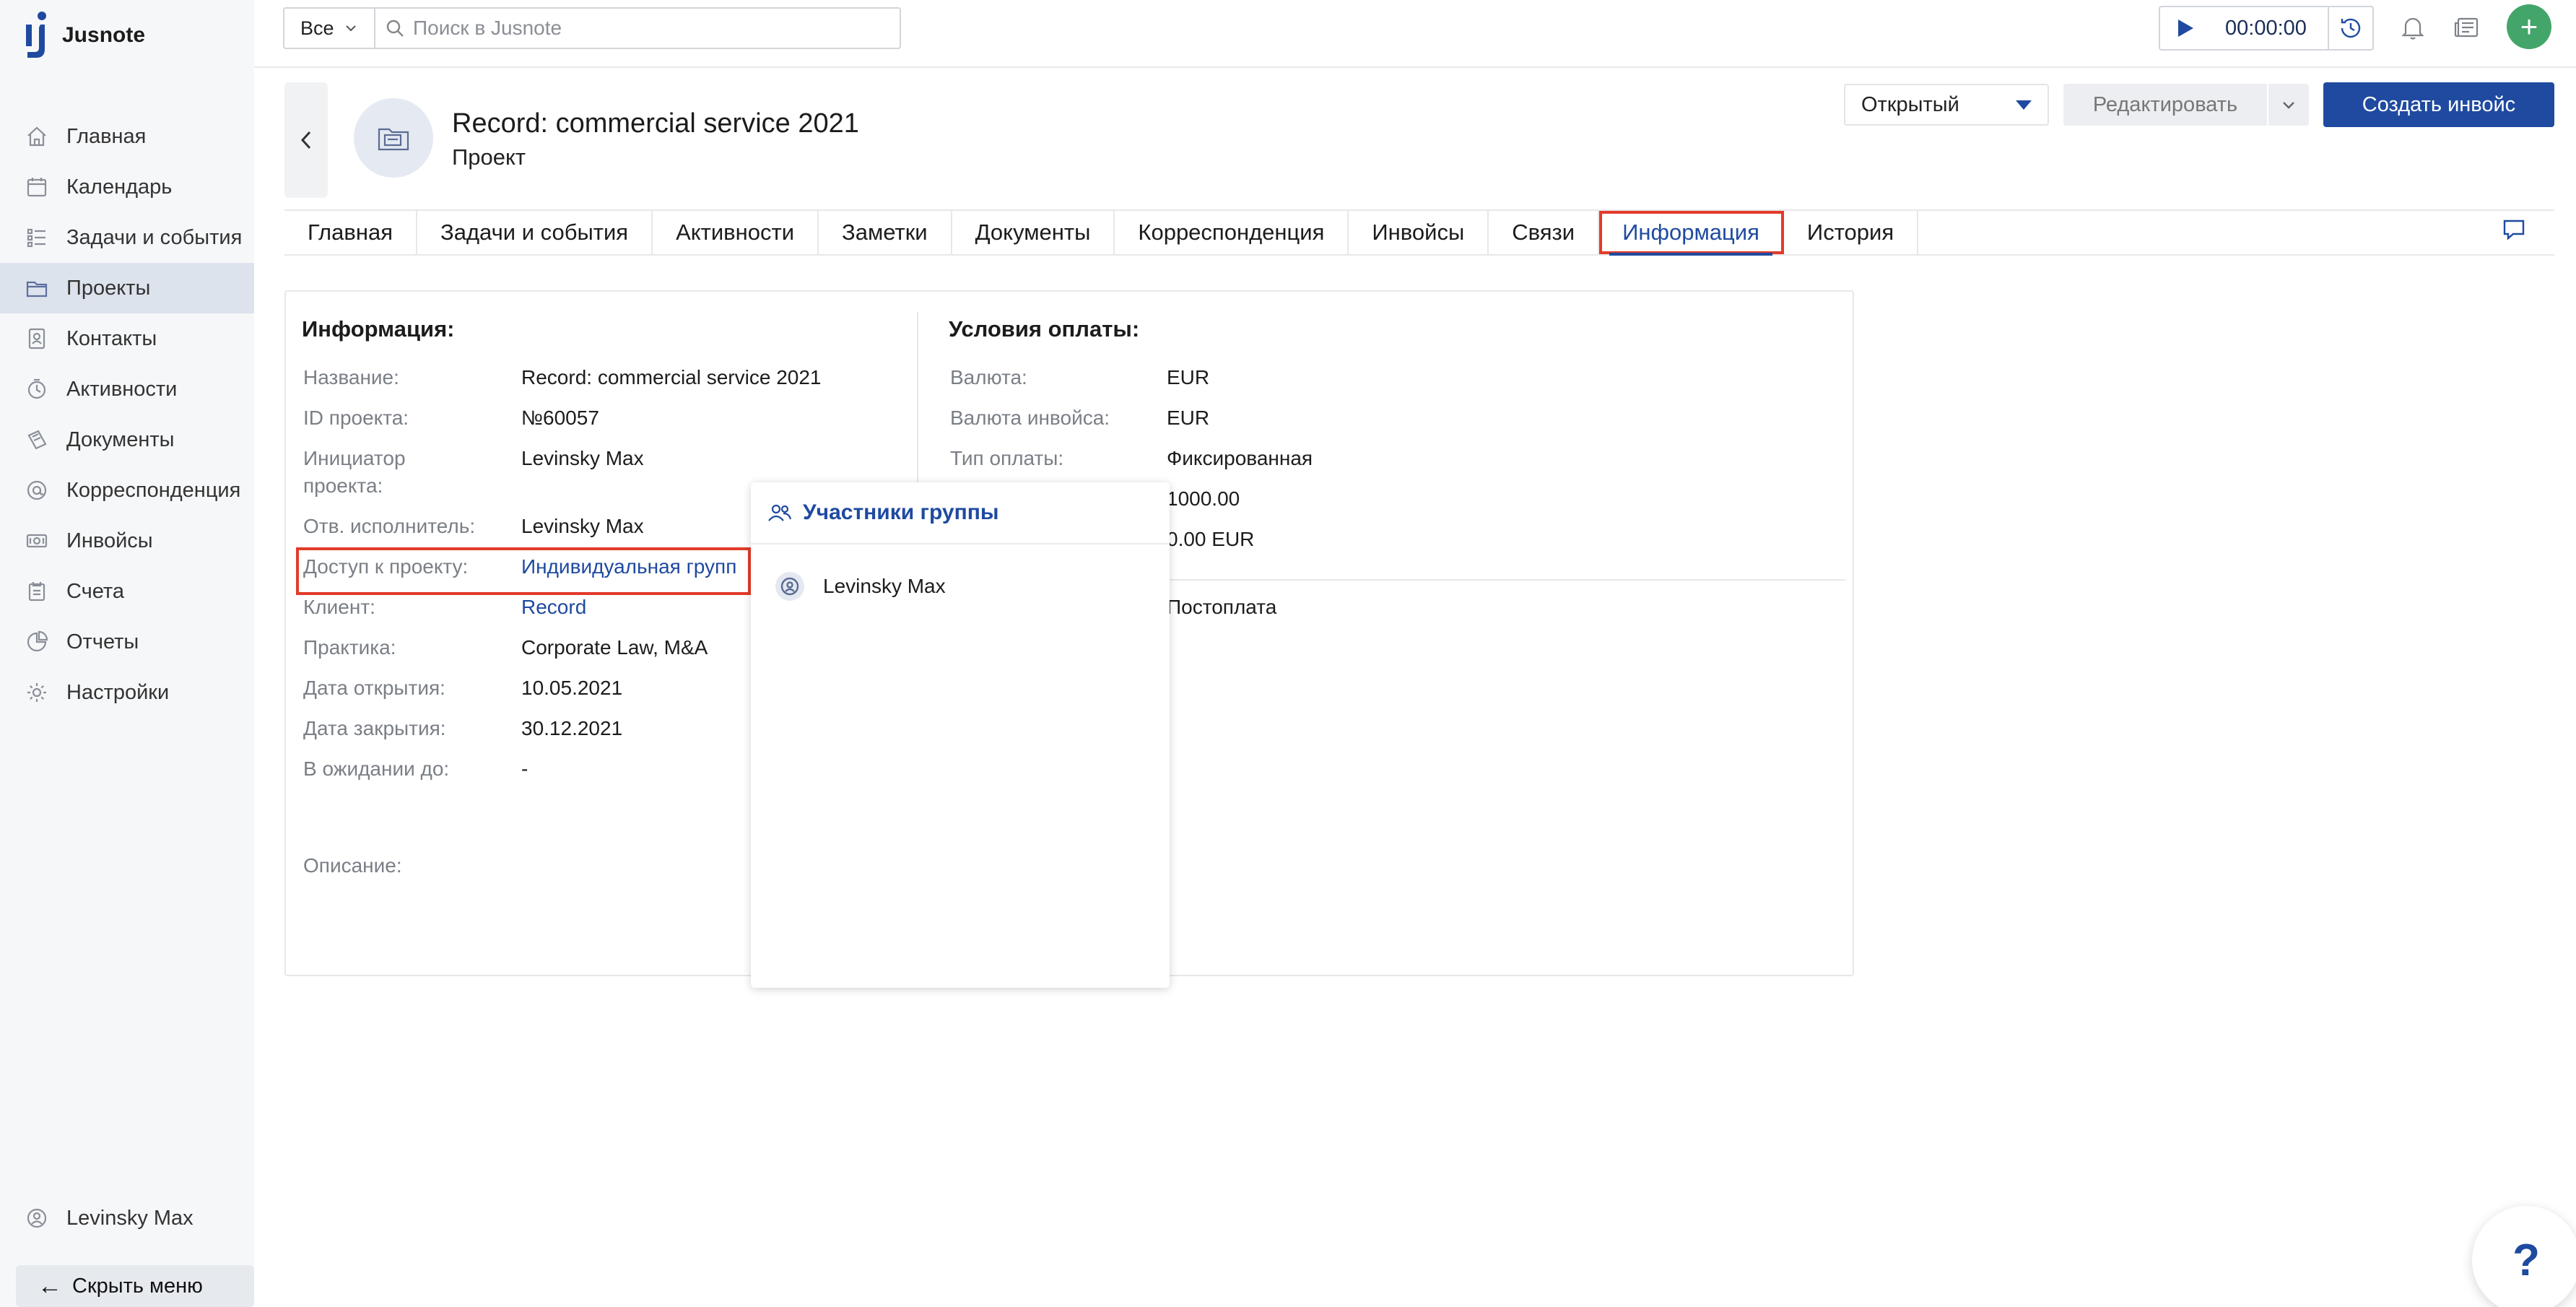 The width and height of the screenshot is (2576, 1307). What do you see at coordinates (1544, 232) in the screenshot?
I see `tab-links: Связи` at bounding box center [1544, 232].